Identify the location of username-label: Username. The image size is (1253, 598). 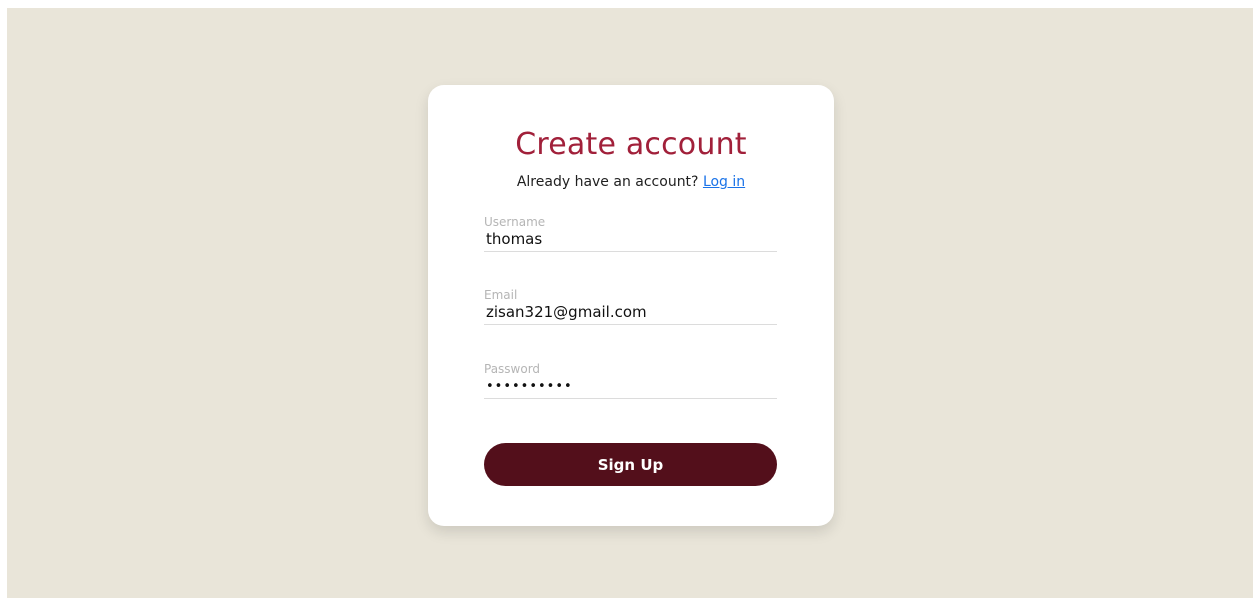
(515, 222).